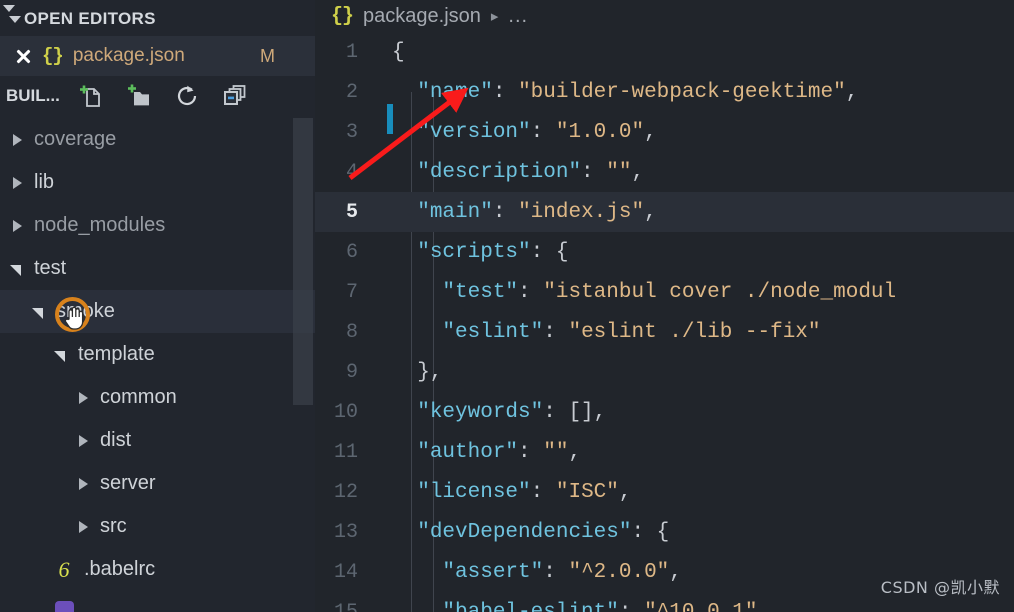 This screenshot has width=1014, height=612. What do you see at coordinates (474, 132) in the screenshot?
I see `token: "version"` at bounding box center [474, 132].